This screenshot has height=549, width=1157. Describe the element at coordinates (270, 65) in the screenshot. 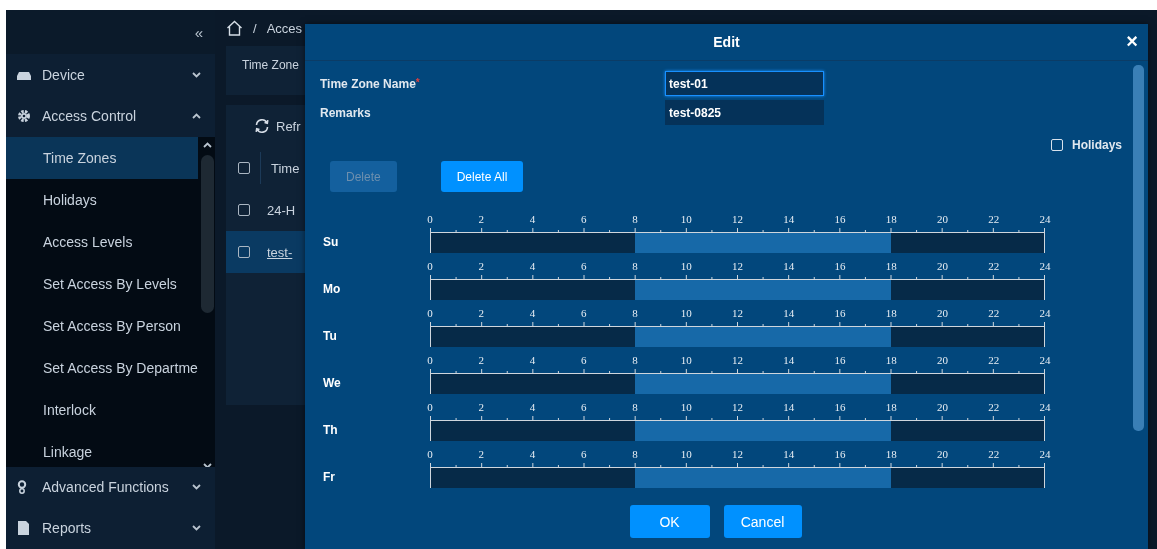

I see `filter-label: Time Zone` at that location.